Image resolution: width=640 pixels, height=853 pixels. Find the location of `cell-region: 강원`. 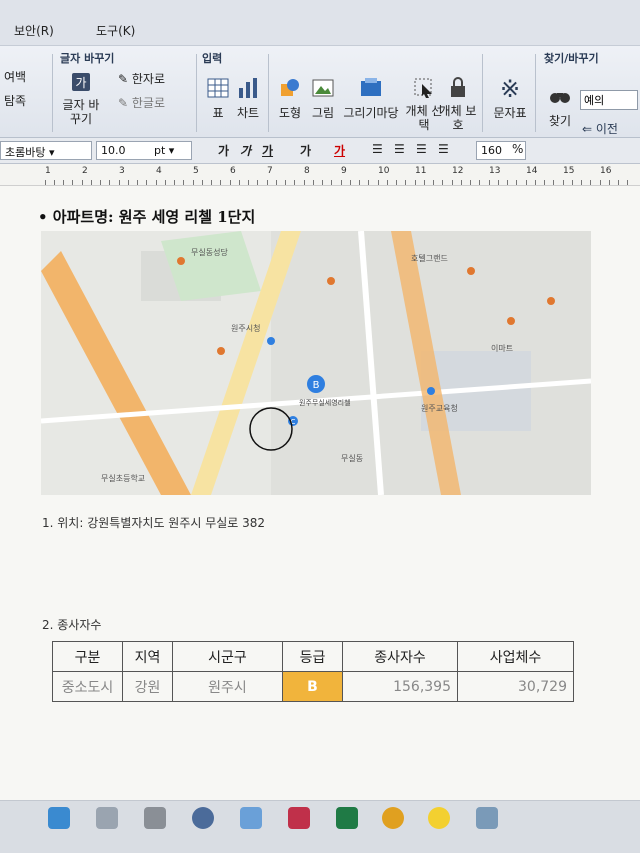

cell-region: 강원 is located at coordinates (147, 686).